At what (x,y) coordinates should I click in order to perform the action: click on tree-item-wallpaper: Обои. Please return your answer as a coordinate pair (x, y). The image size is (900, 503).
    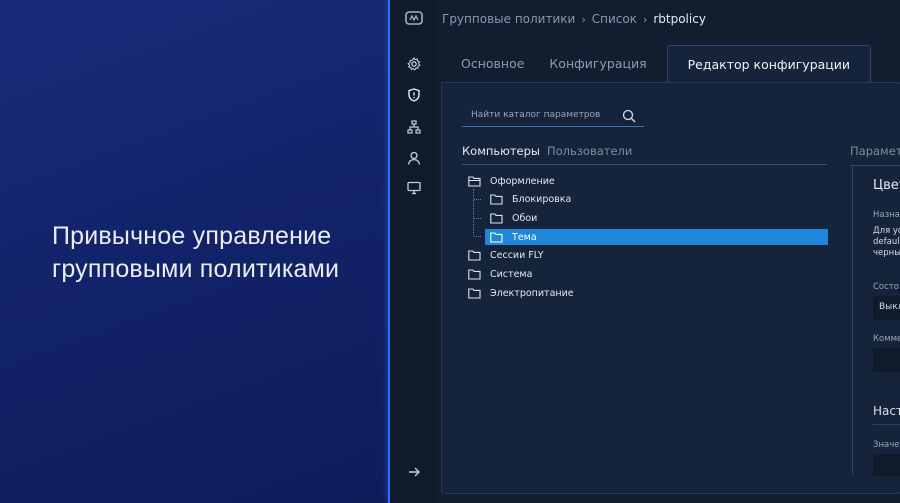
    Looking at the image, I should click on (513, 218).